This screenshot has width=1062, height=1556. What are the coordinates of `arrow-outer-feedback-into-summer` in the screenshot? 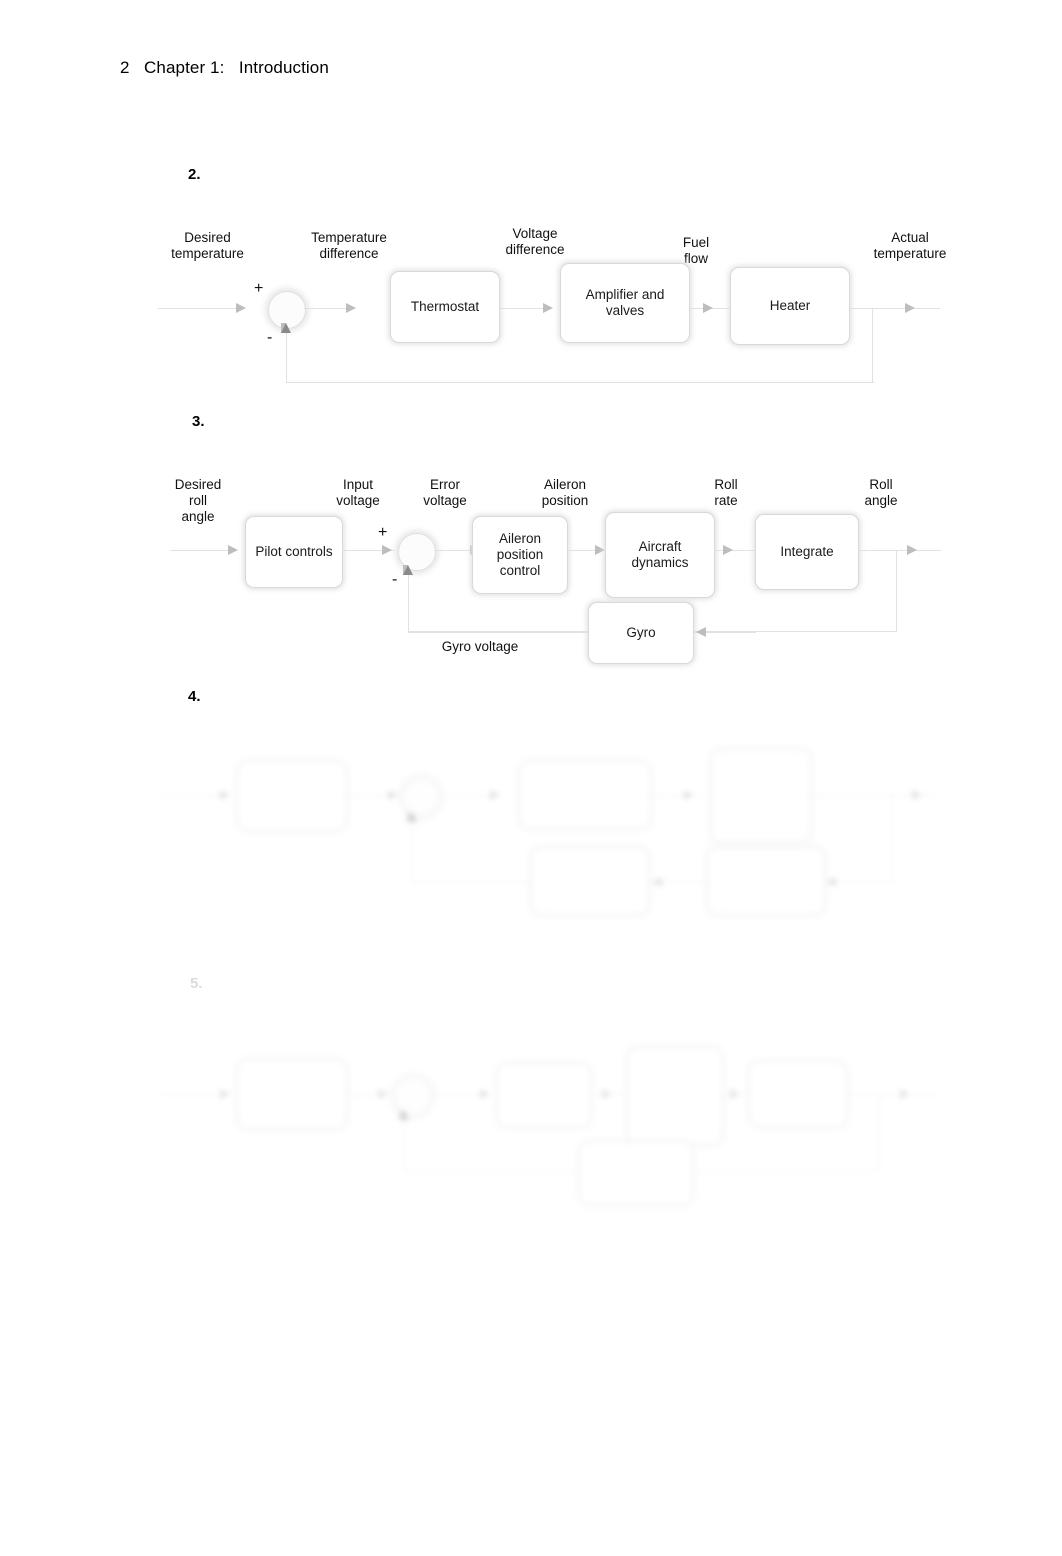 It's located at (408, 570).